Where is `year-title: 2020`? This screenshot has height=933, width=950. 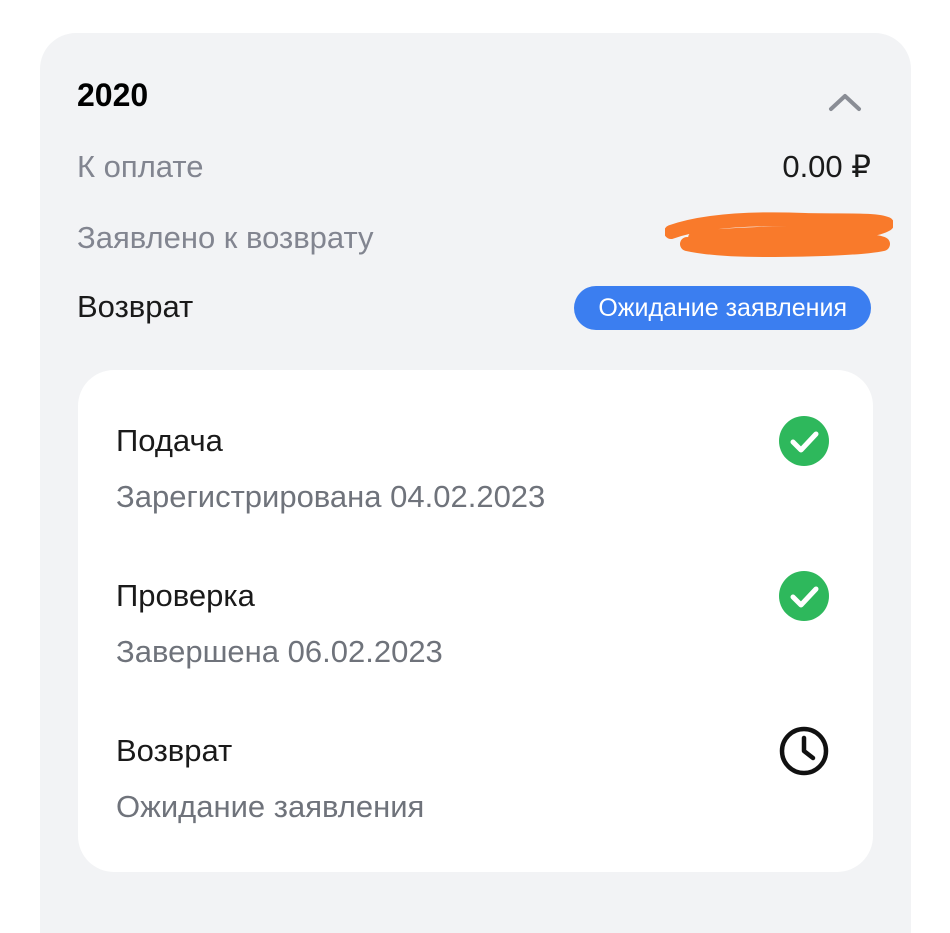 year-title: 2020 is located at coordinates (113, 95).